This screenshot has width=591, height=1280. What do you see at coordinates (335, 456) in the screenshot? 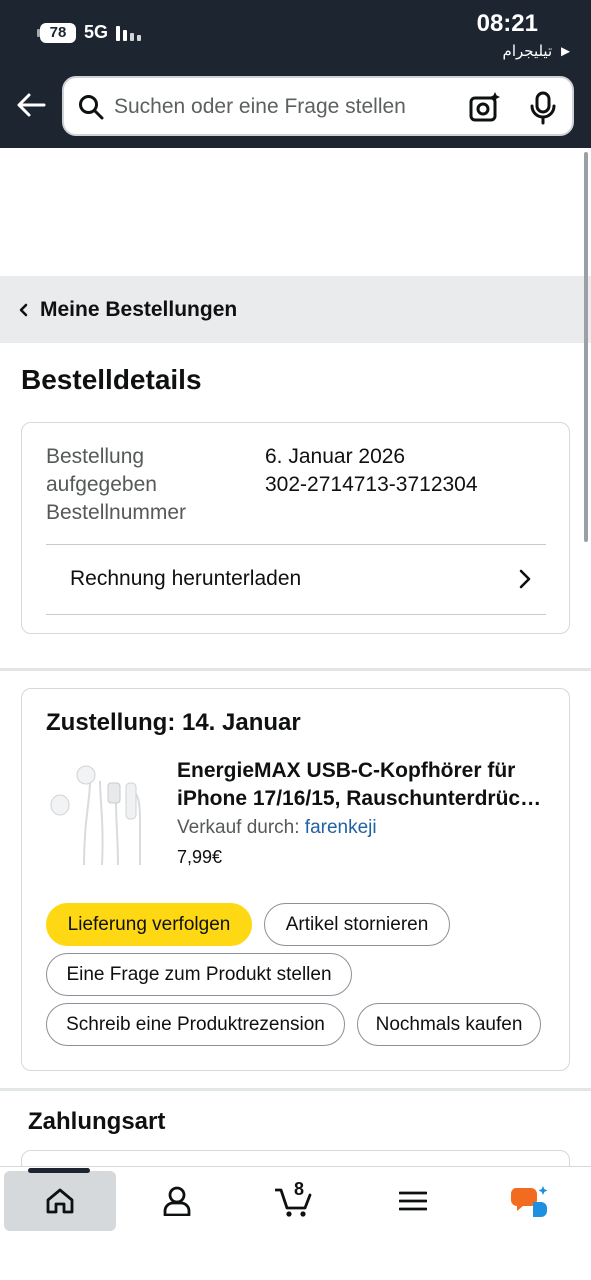
I see `order-date: 6. Januar 2026` at bounding box center [335, 456].